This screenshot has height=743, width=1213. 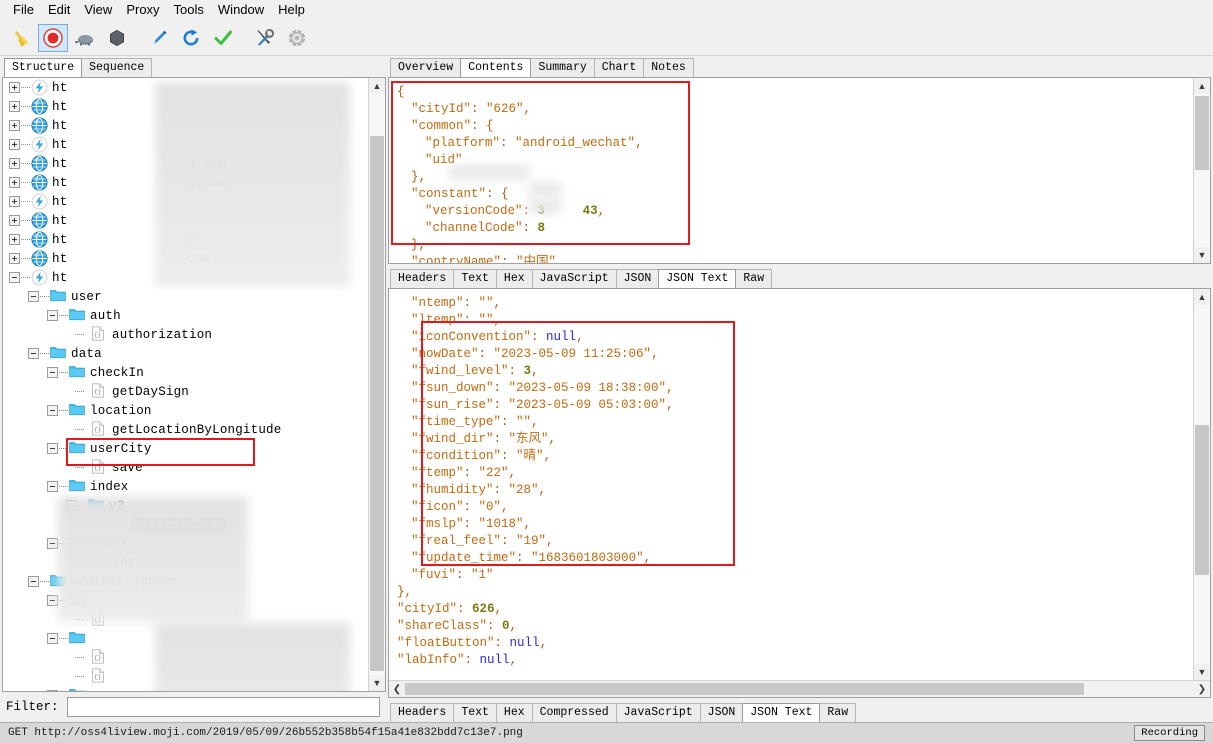 I want to click on breakpoints-button, so click(x=117, y=38).